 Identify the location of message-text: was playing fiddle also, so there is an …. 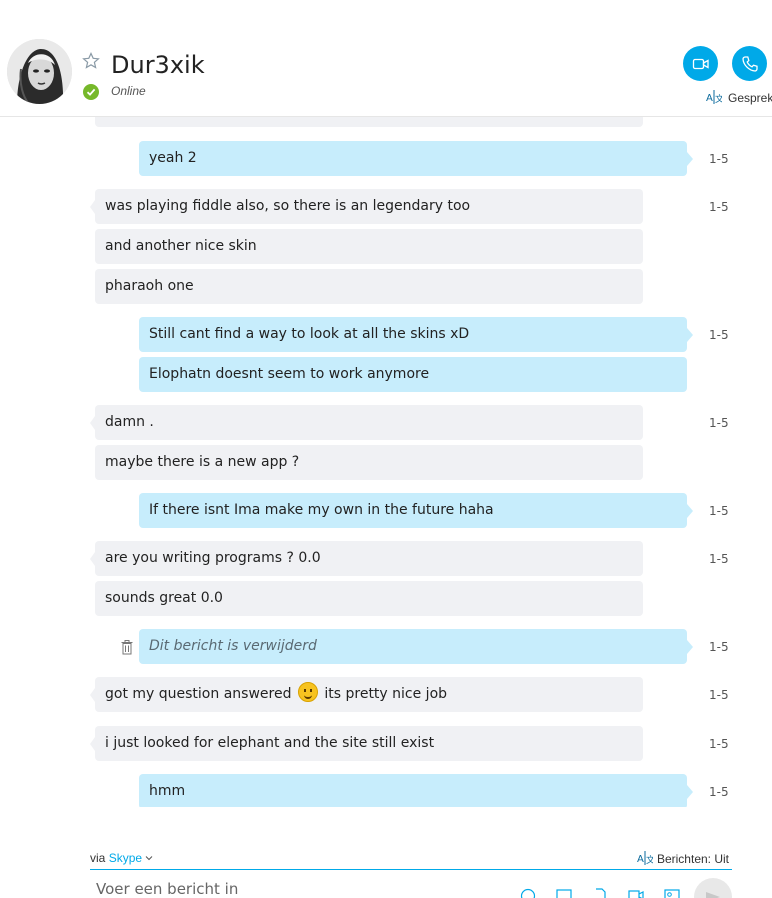
(288, 206).